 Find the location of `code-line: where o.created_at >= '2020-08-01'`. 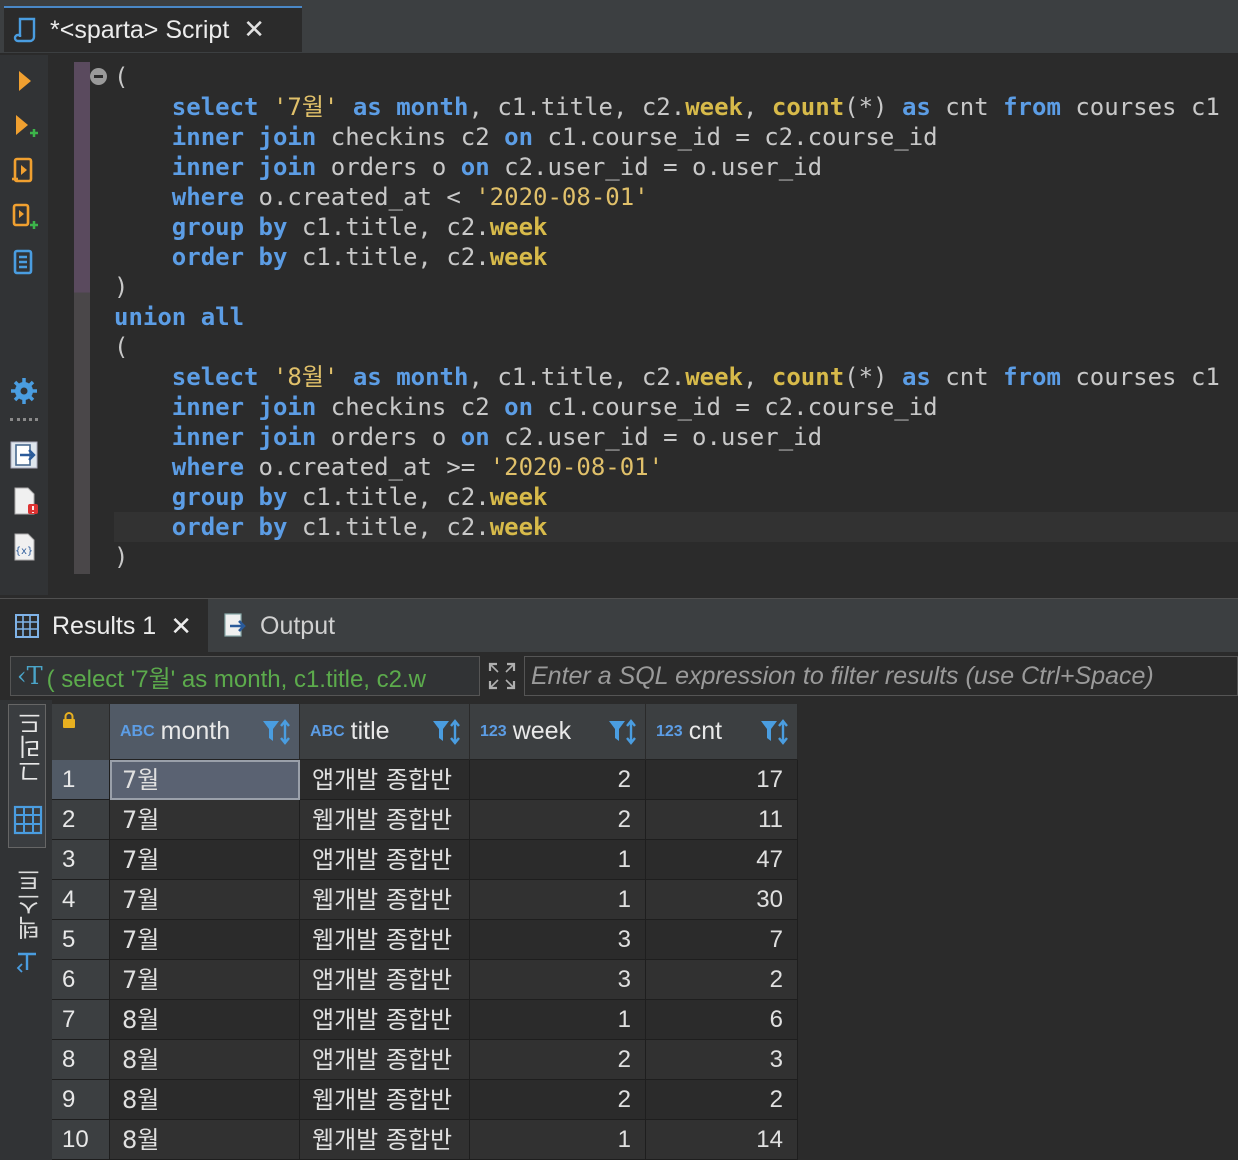

code-line: where o.created_at >= '2020-08-01' is located at coordinates (676, 467).